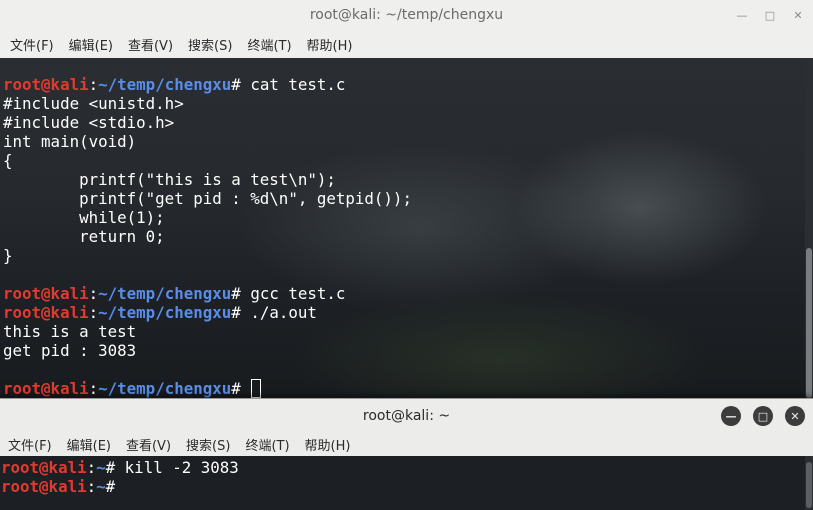 This screenshot has height=510, width=813. I want to click on prompt-line: root@kali:~/temp/chengxu# ./a.out, so click(408, 312).